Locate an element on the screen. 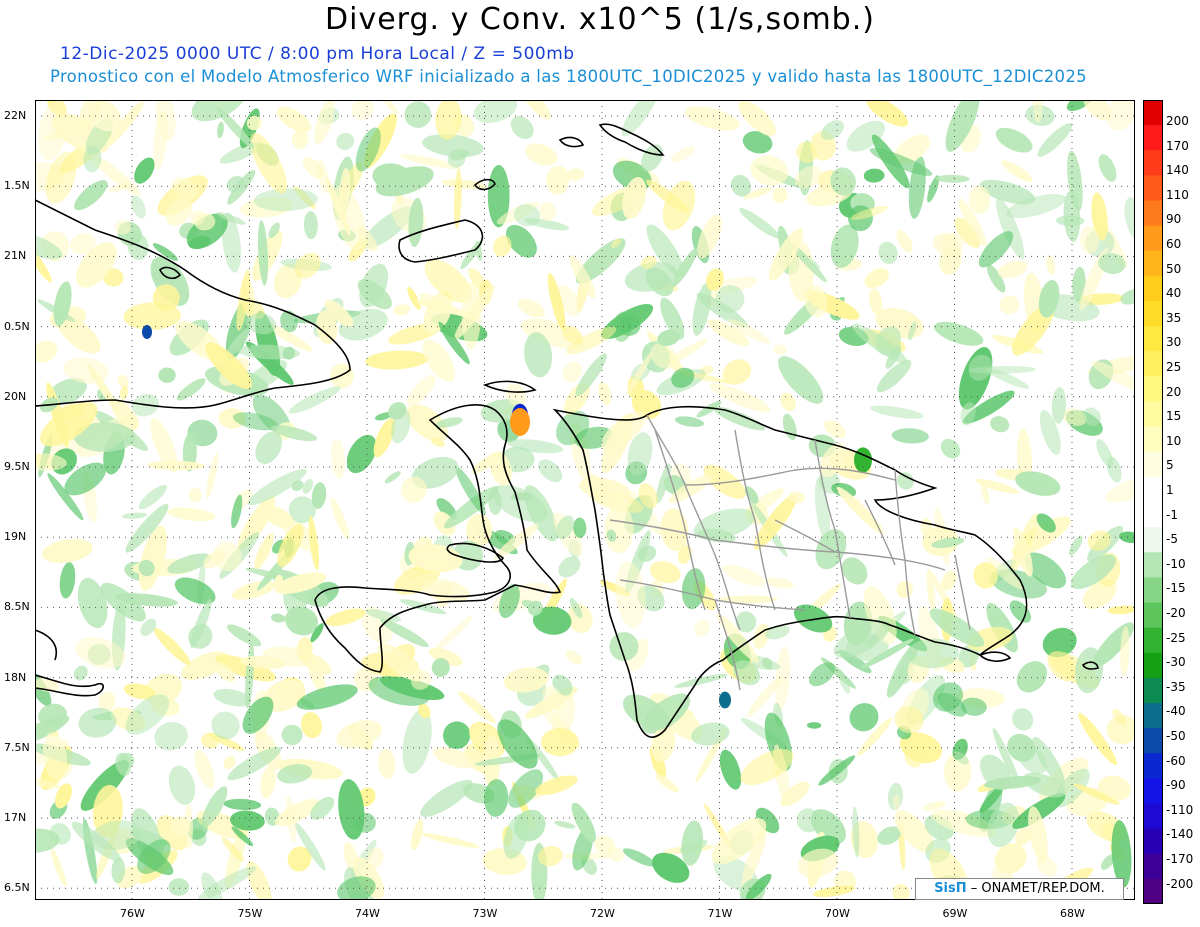 The height and width of the screenshot is (927, 1200). sispi-logo: SisΠ is located at coordinates (950, 888).